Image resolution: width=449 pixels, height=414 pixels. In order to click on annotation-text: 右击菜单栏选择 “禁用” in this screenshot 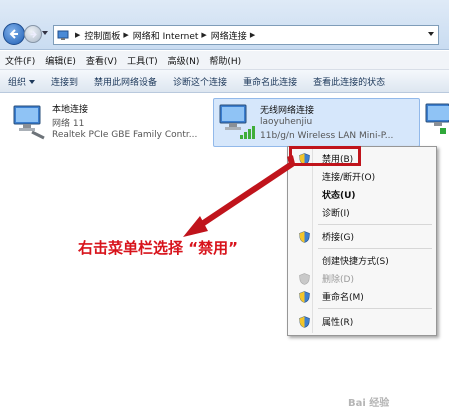, I will do `click(158, 248)`.